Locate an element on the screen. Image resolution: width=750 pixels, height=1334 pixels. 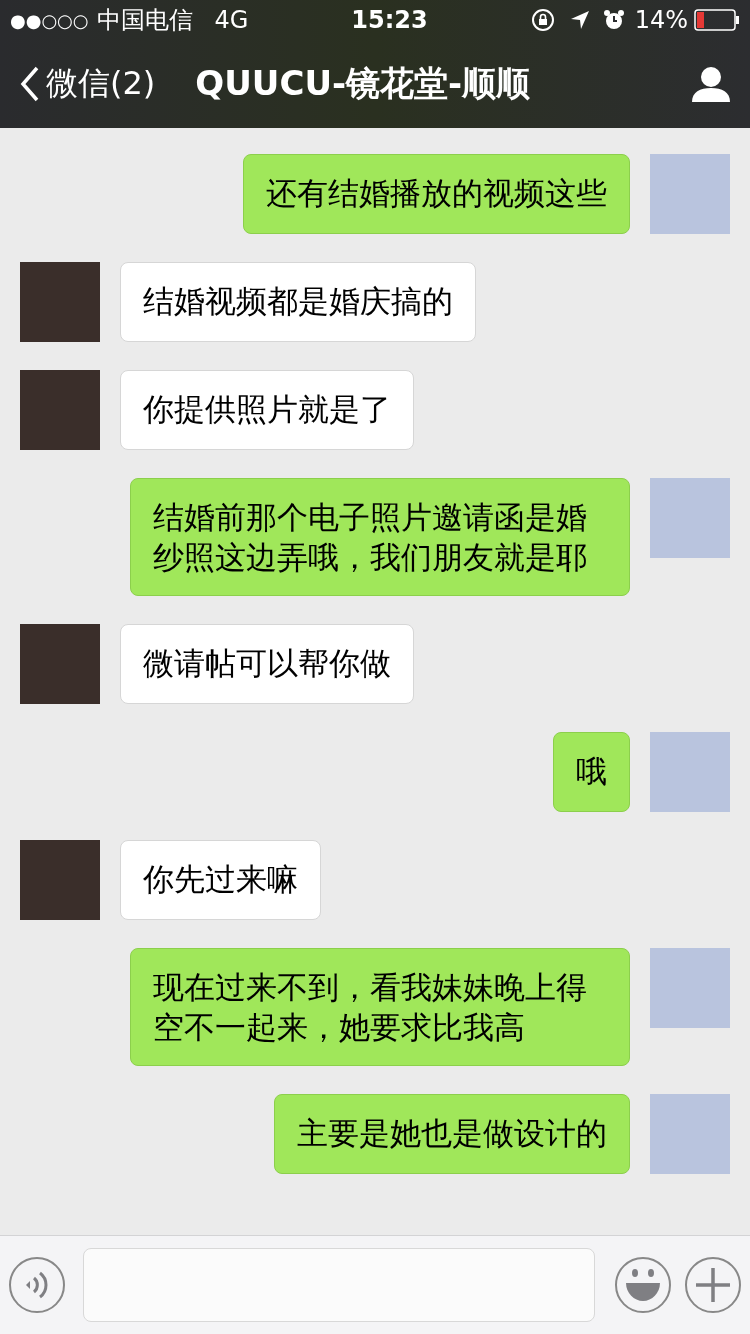
clock-time: 15:23 is located at coordinates (389, 20).